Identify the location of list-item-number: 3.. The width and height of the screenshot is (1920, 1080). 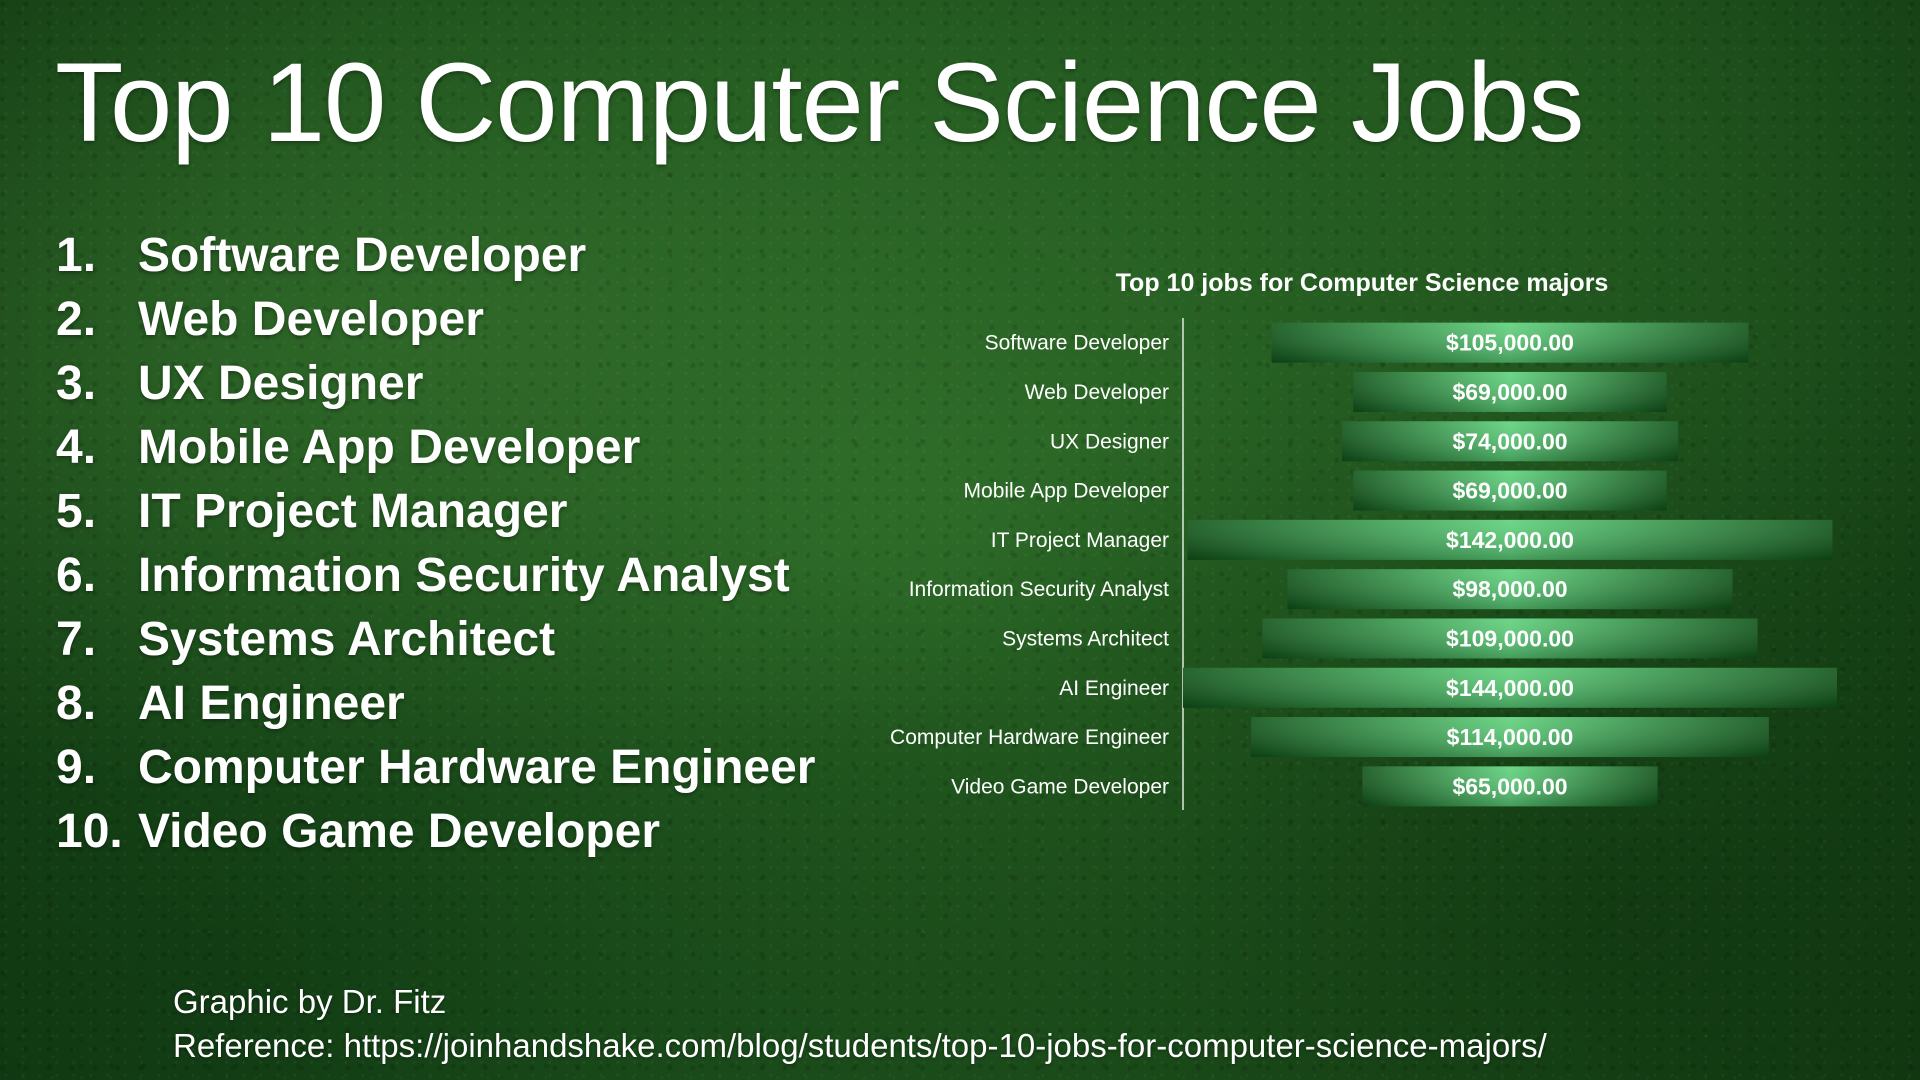
(76, 383).